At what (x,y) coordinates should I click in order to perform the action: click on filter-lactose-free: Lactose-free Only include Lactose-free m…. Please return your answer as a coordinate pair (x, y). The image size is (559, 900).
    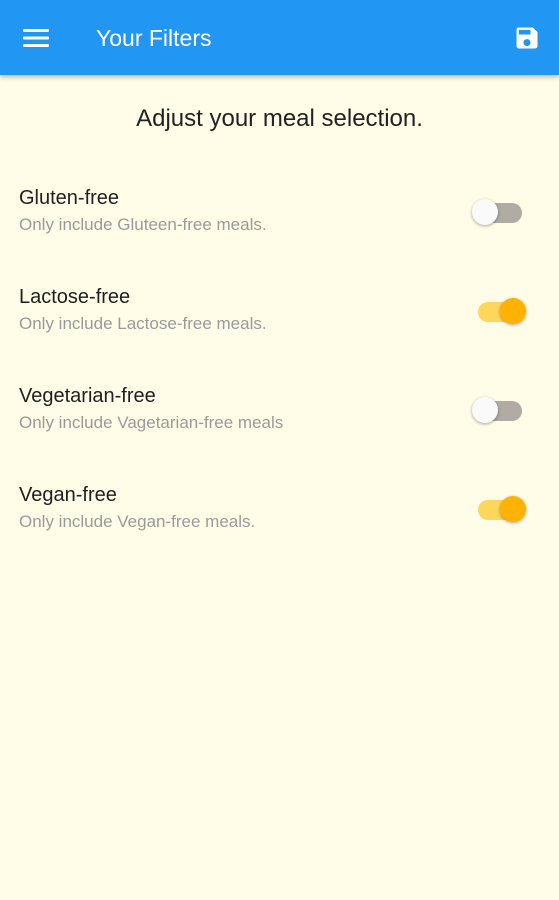
    Looking at the image, I should click on (279, 316).